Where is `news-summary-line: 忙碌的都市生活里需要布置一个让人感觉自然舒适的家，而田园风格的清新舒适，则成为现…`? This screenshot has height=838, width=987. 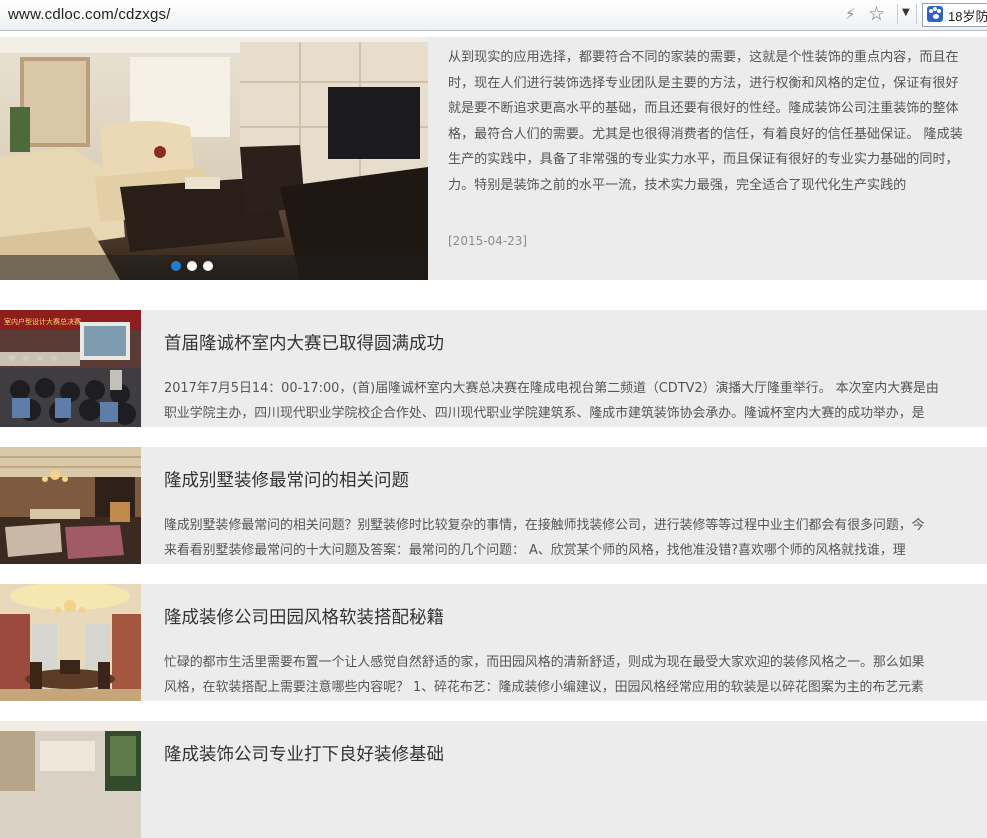 news-summary-line: 忙碌的都市生活里需要布置一个让人感觉自然舒适的家，而田园风格的清新舒适，则成为现… is located at coordinates (544, 662).